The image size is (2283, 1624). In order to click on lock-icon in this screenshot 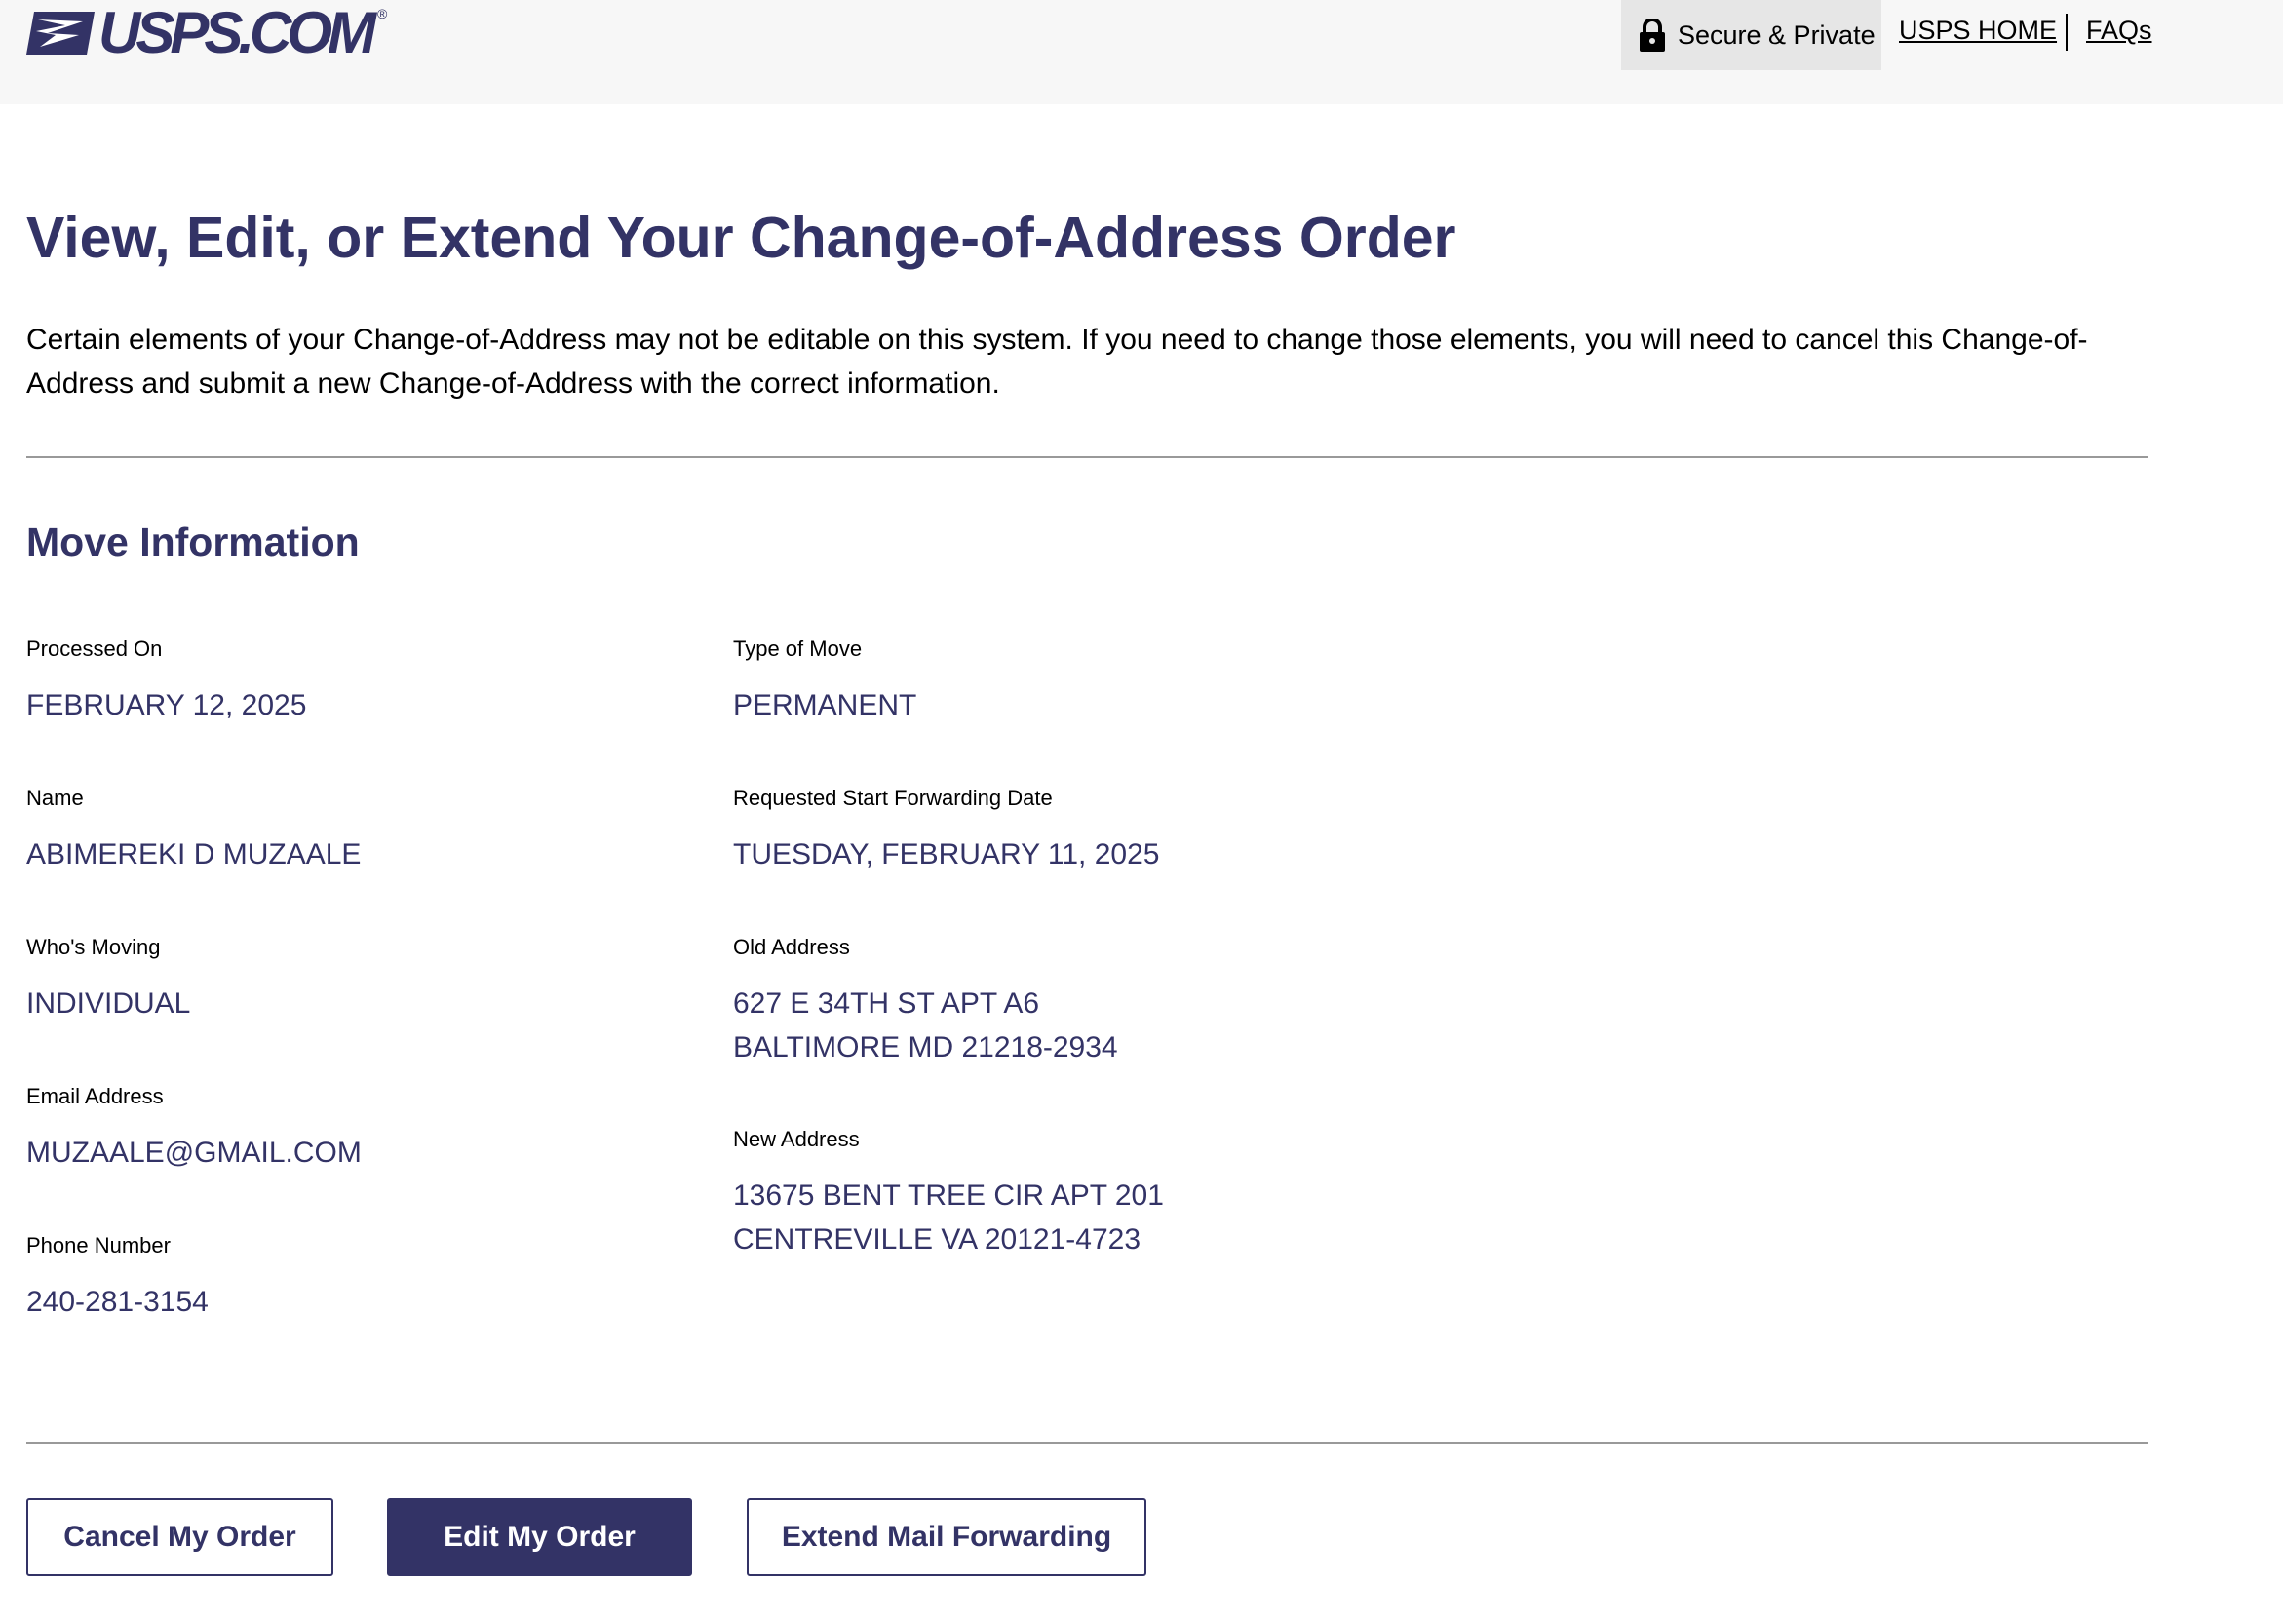, I will do `click(1652, 35)`.